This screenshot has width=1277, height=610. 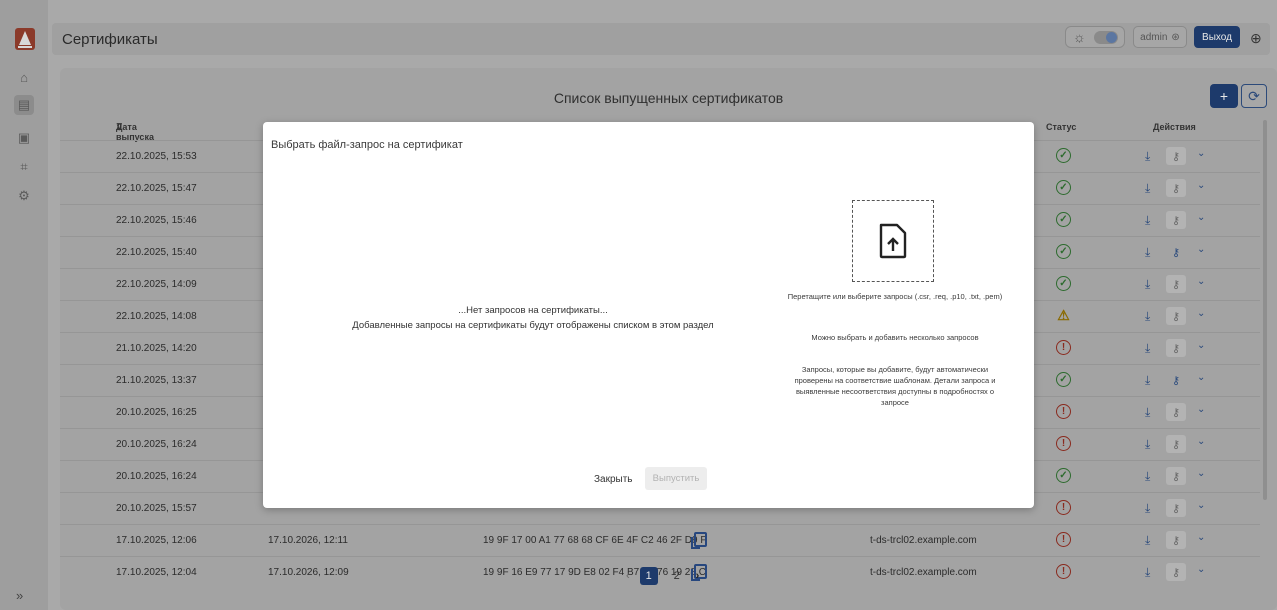 I want to click on file-upload-icon, so click(x=893, y=241).